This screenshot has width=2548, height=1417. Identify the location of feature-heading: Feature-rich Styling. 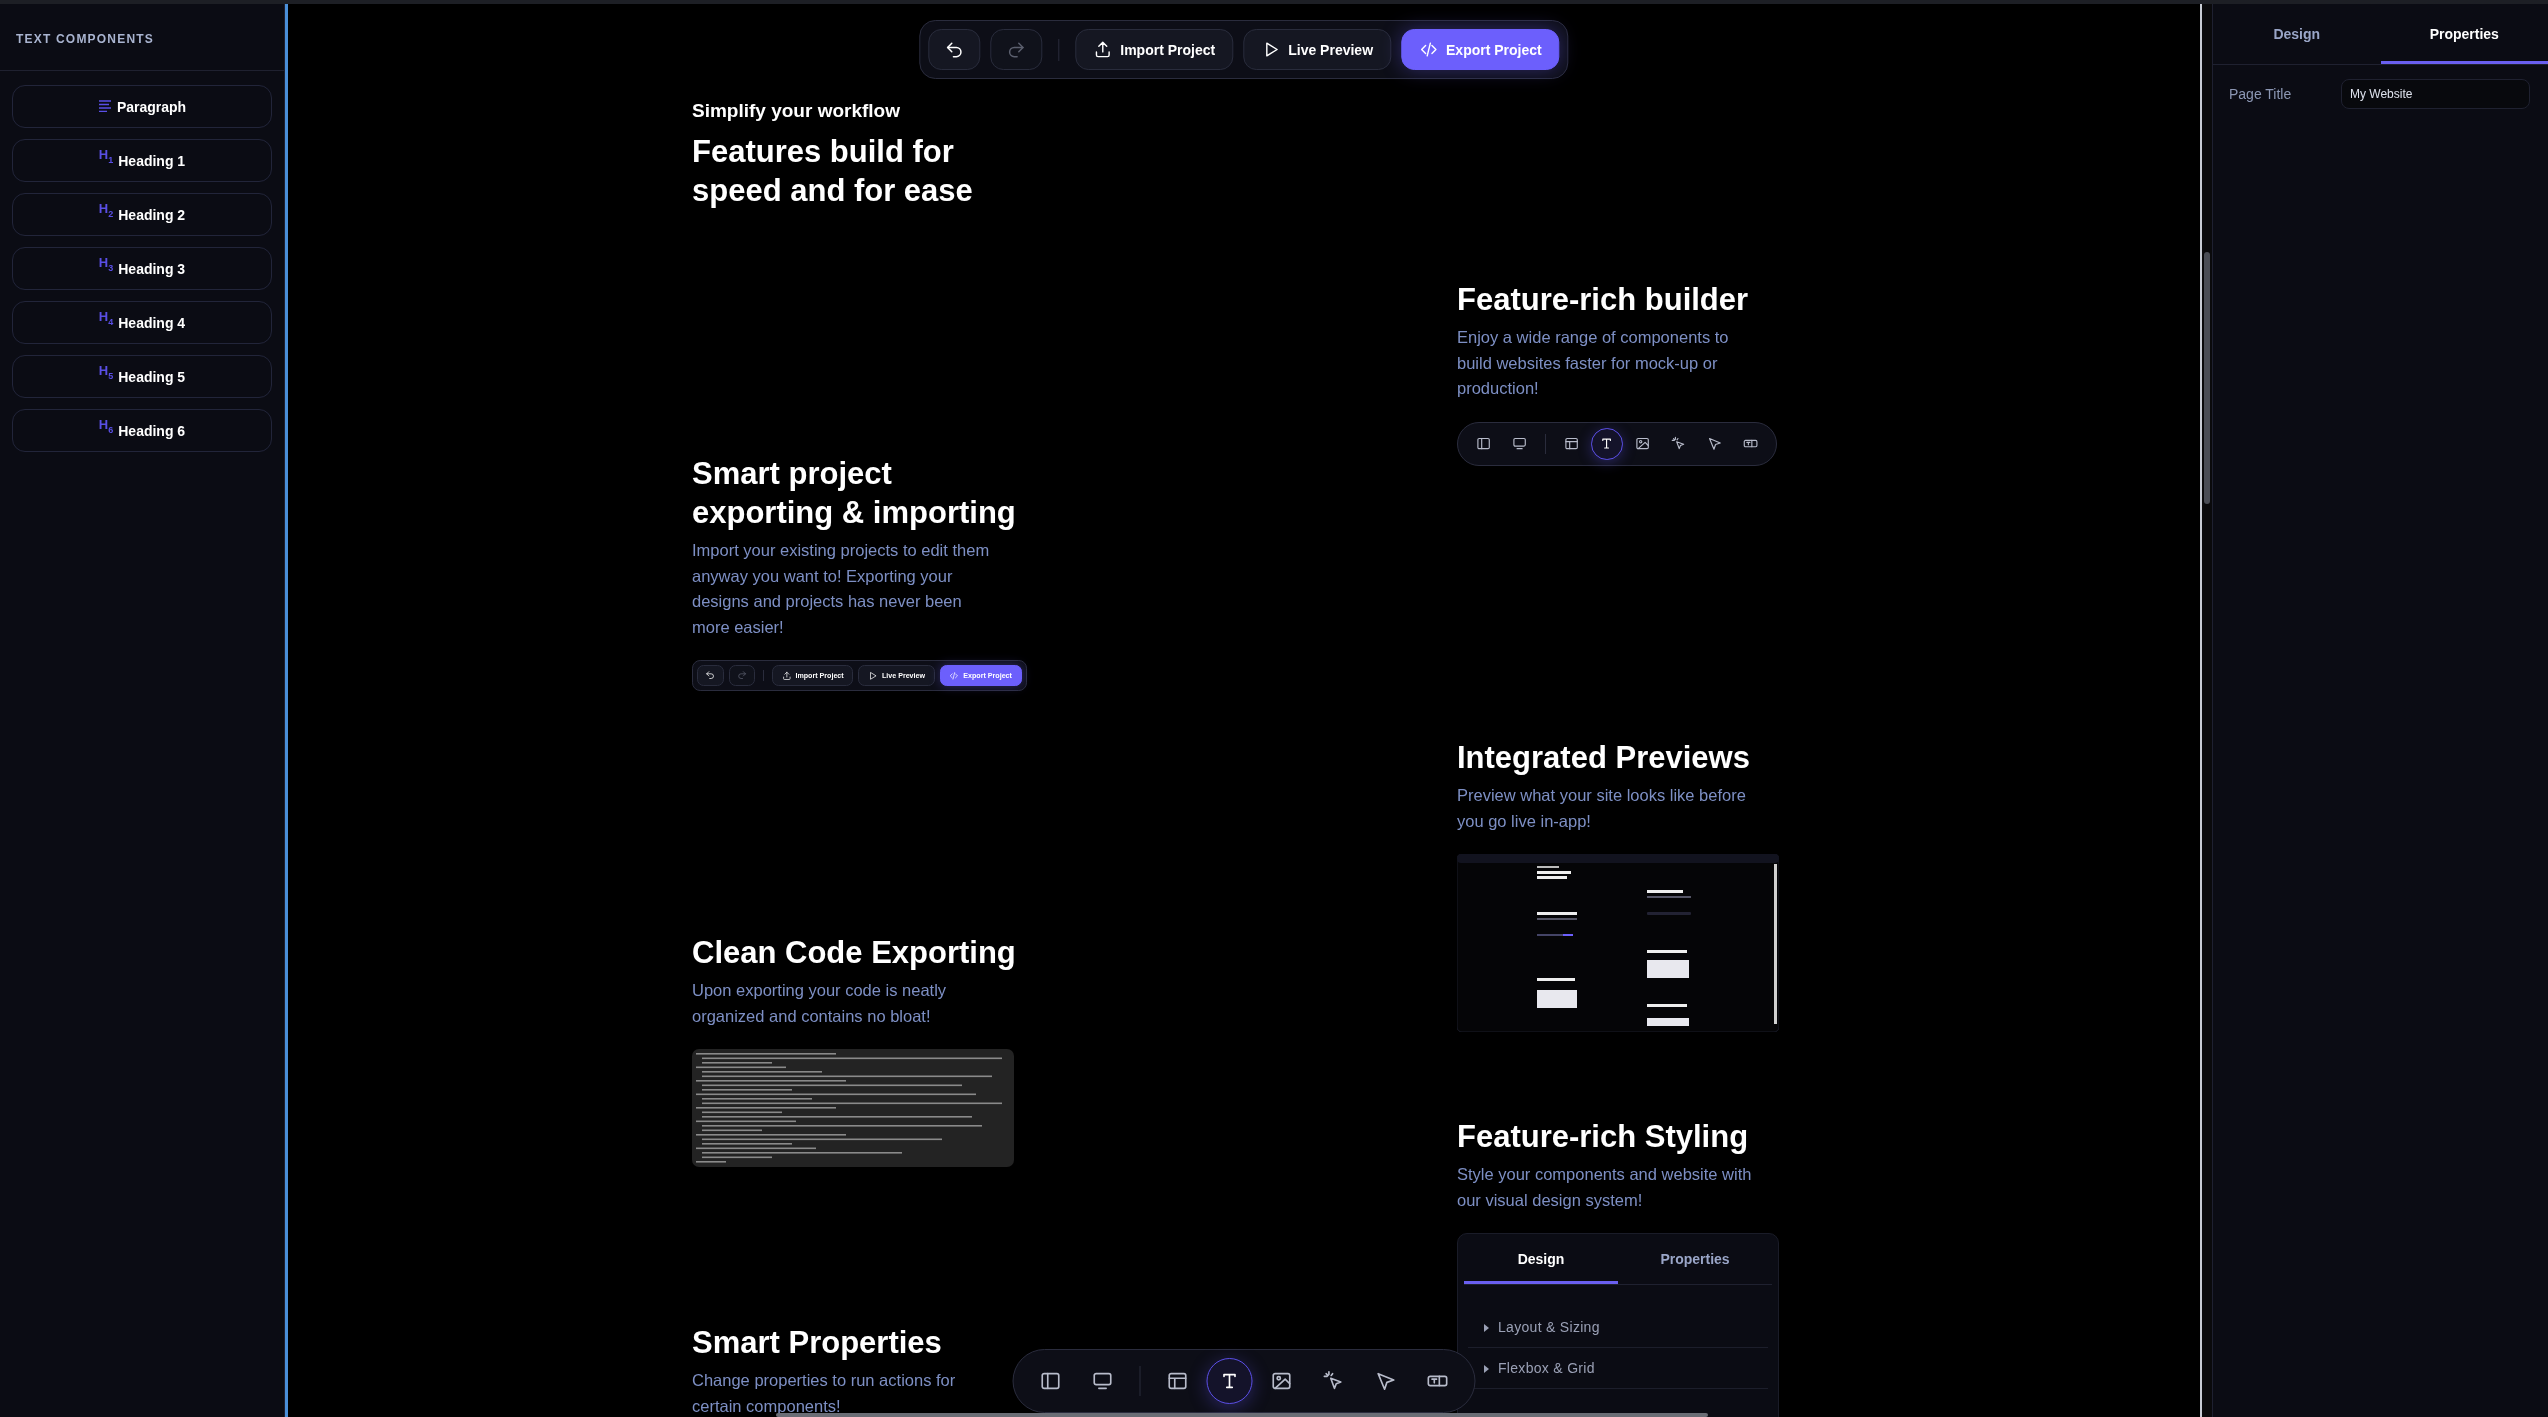
(1603, 1137).